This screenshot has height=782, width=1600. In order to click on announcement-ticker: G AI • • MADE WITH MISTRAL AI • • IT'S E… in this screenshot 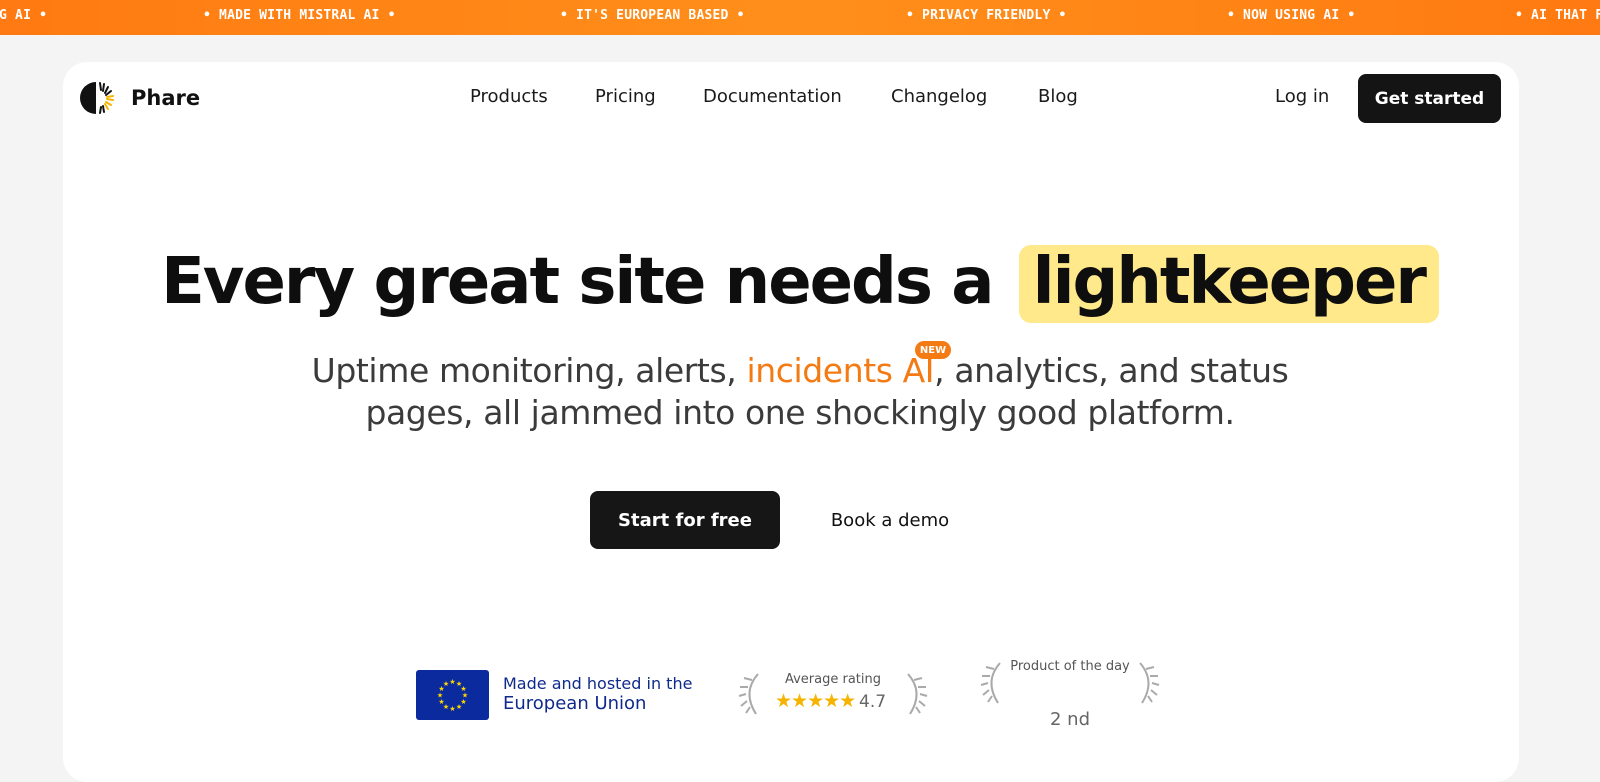, I will do `click(800, 17)`.